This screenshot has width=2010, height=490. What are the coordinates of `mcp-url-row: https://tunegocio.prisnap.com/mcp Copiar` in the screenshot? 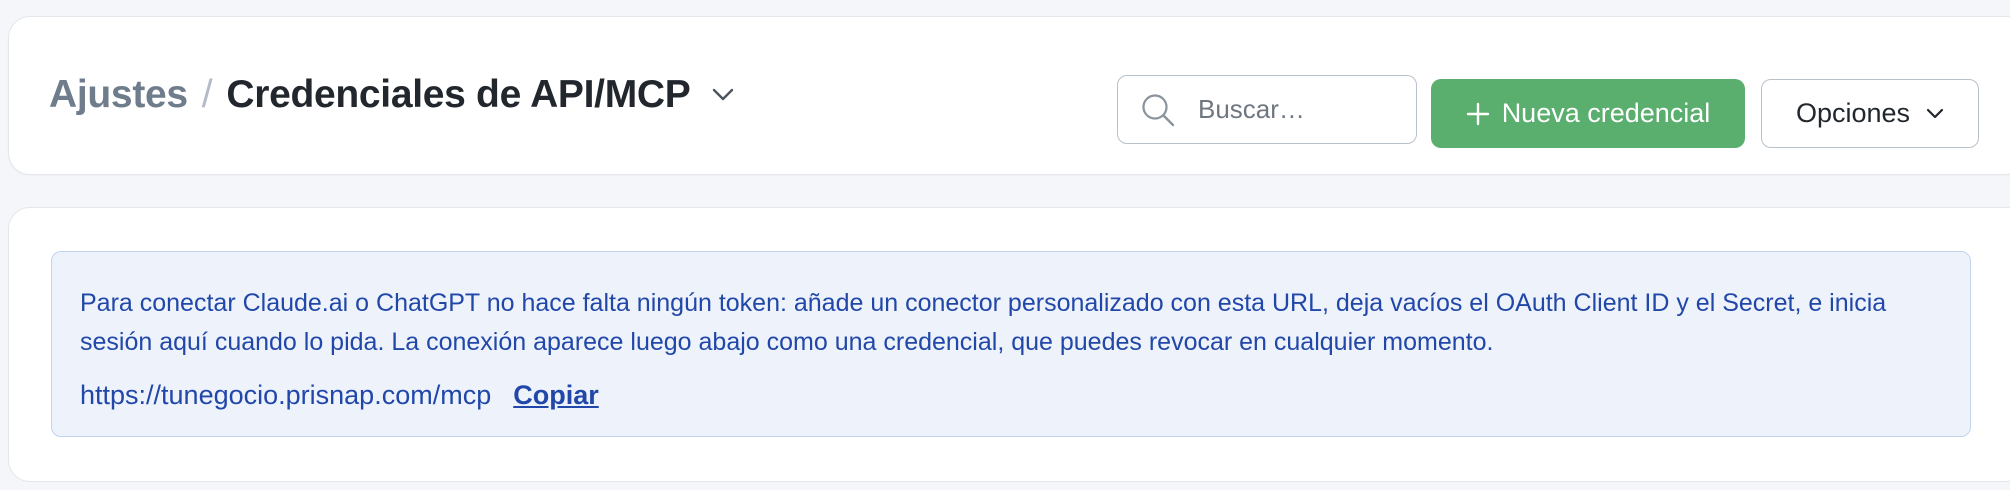 It's located at (339, 395).